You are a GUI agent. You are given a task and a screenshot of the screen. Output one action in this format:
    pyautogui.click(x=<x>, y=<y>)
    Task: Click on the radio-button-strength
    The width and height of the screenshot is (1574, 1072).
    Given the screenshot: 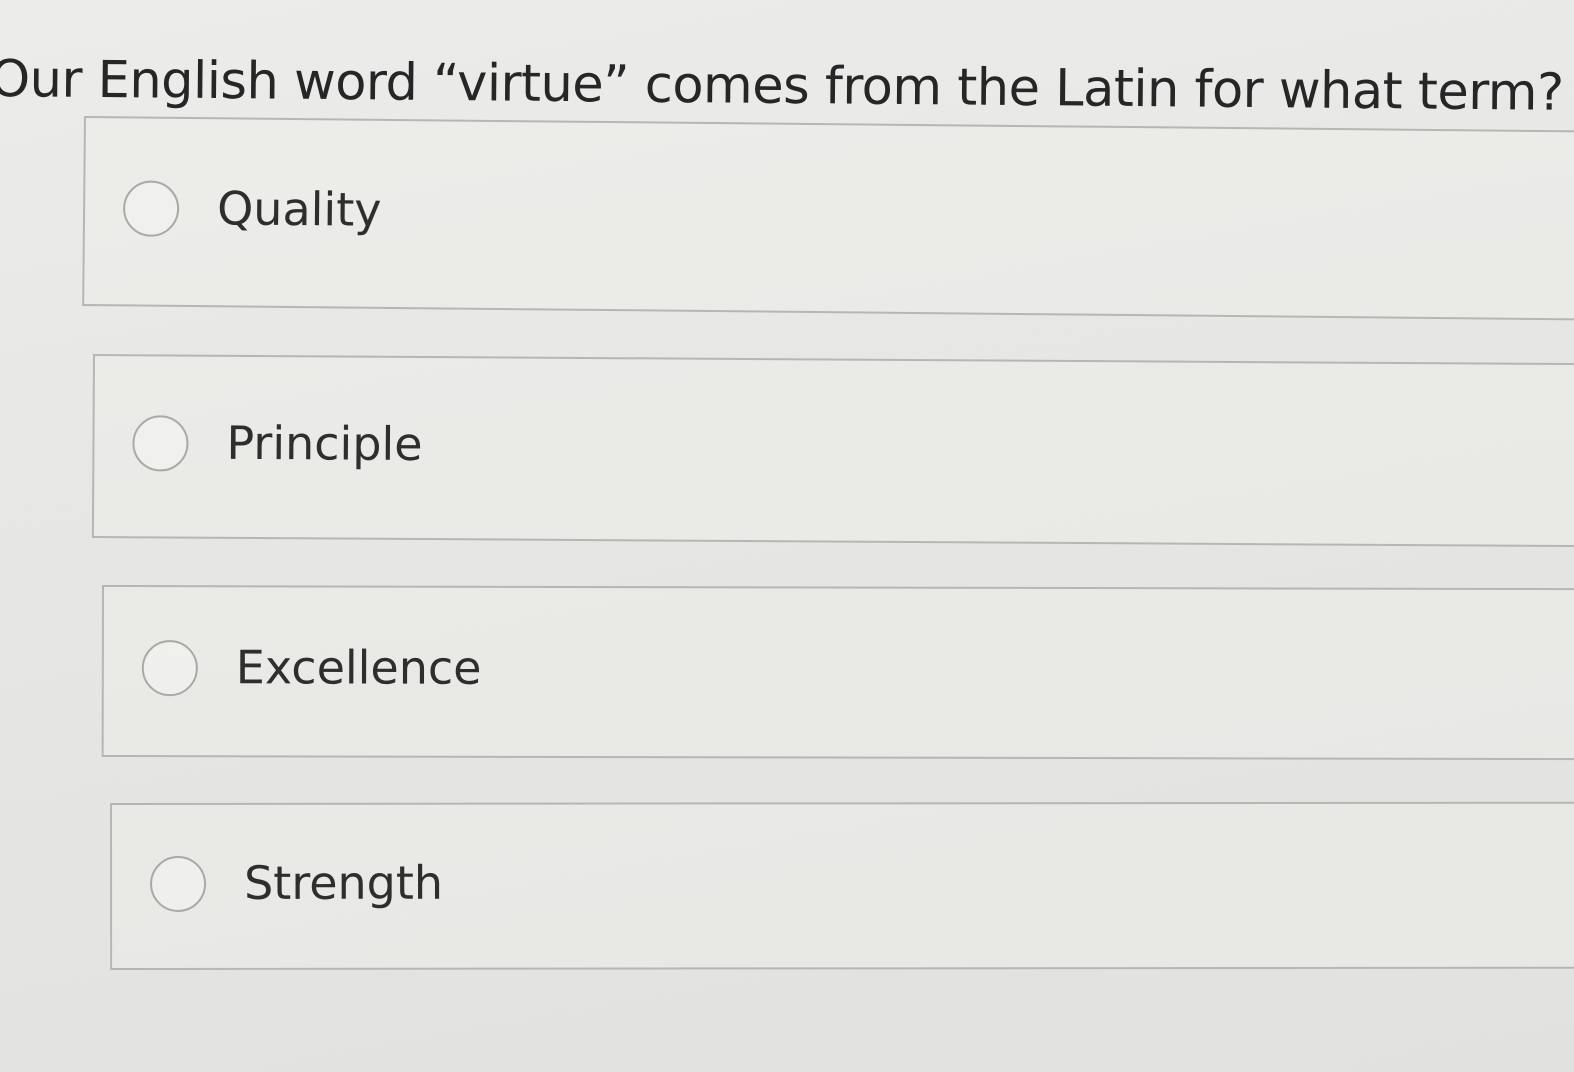 What is the action you would take?
    pyautogui.click(x=178, y=883)
    